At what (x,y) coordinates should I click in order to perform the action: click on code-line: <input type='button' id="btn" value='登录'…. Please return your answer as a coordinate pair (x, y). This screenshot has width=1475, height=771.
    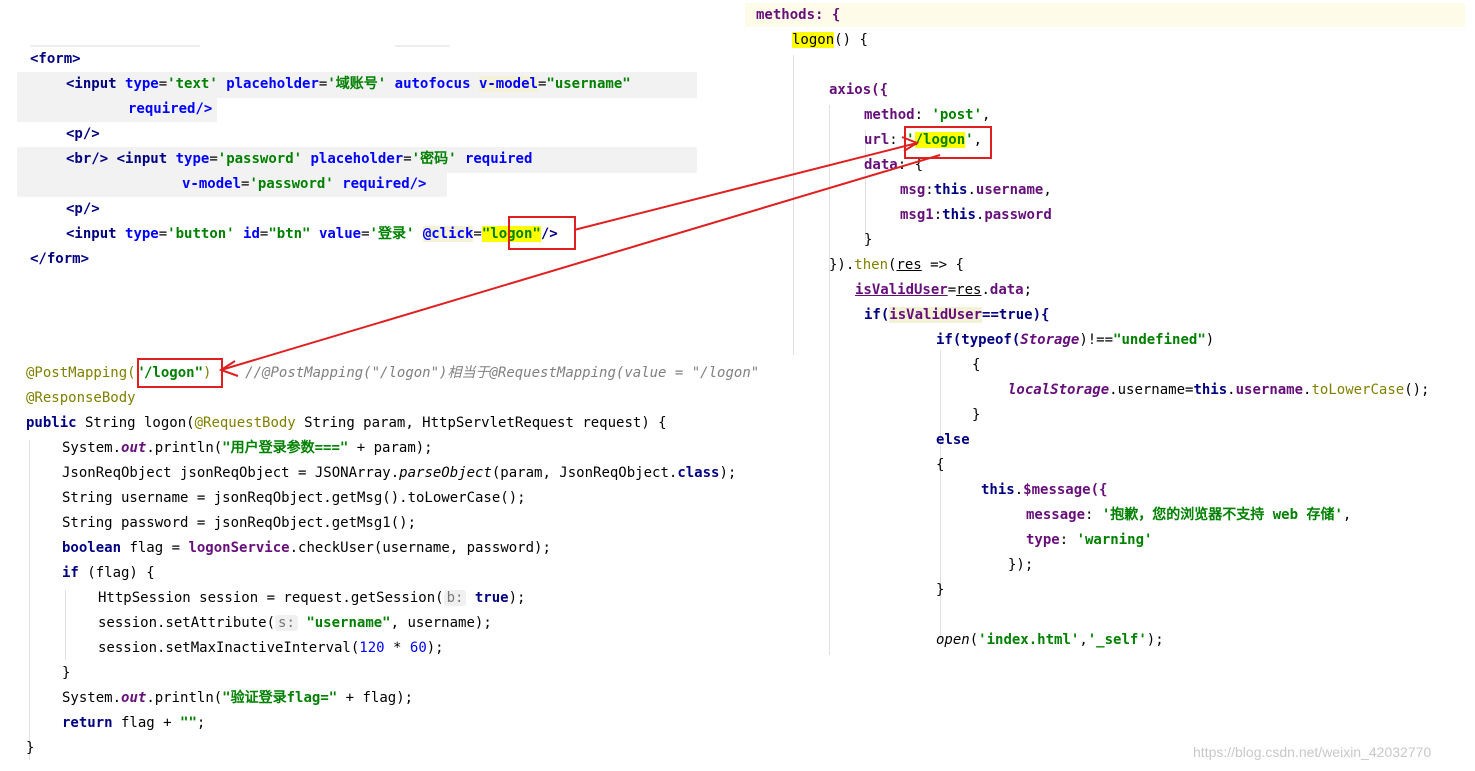
    Looking at the image, I should click on (312, 234).